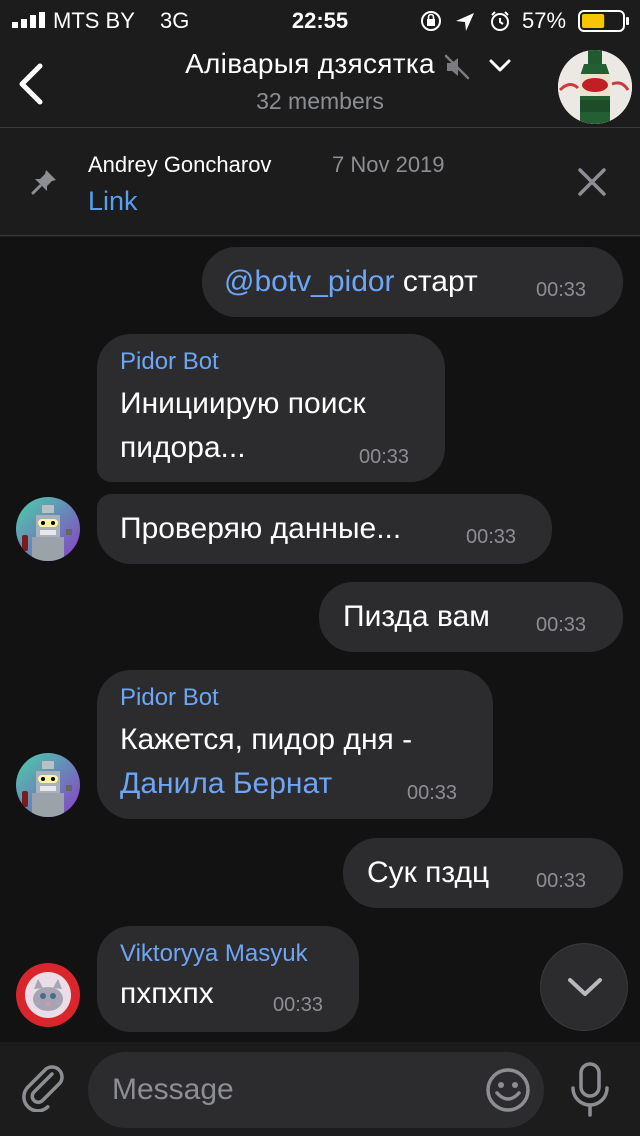 The width and height of the screenshot is (640, 1136). What do you see at coordinates (428, 872) in the screenshot?
I see `message-text: Сук пздц` at bounding box center [428, 872].